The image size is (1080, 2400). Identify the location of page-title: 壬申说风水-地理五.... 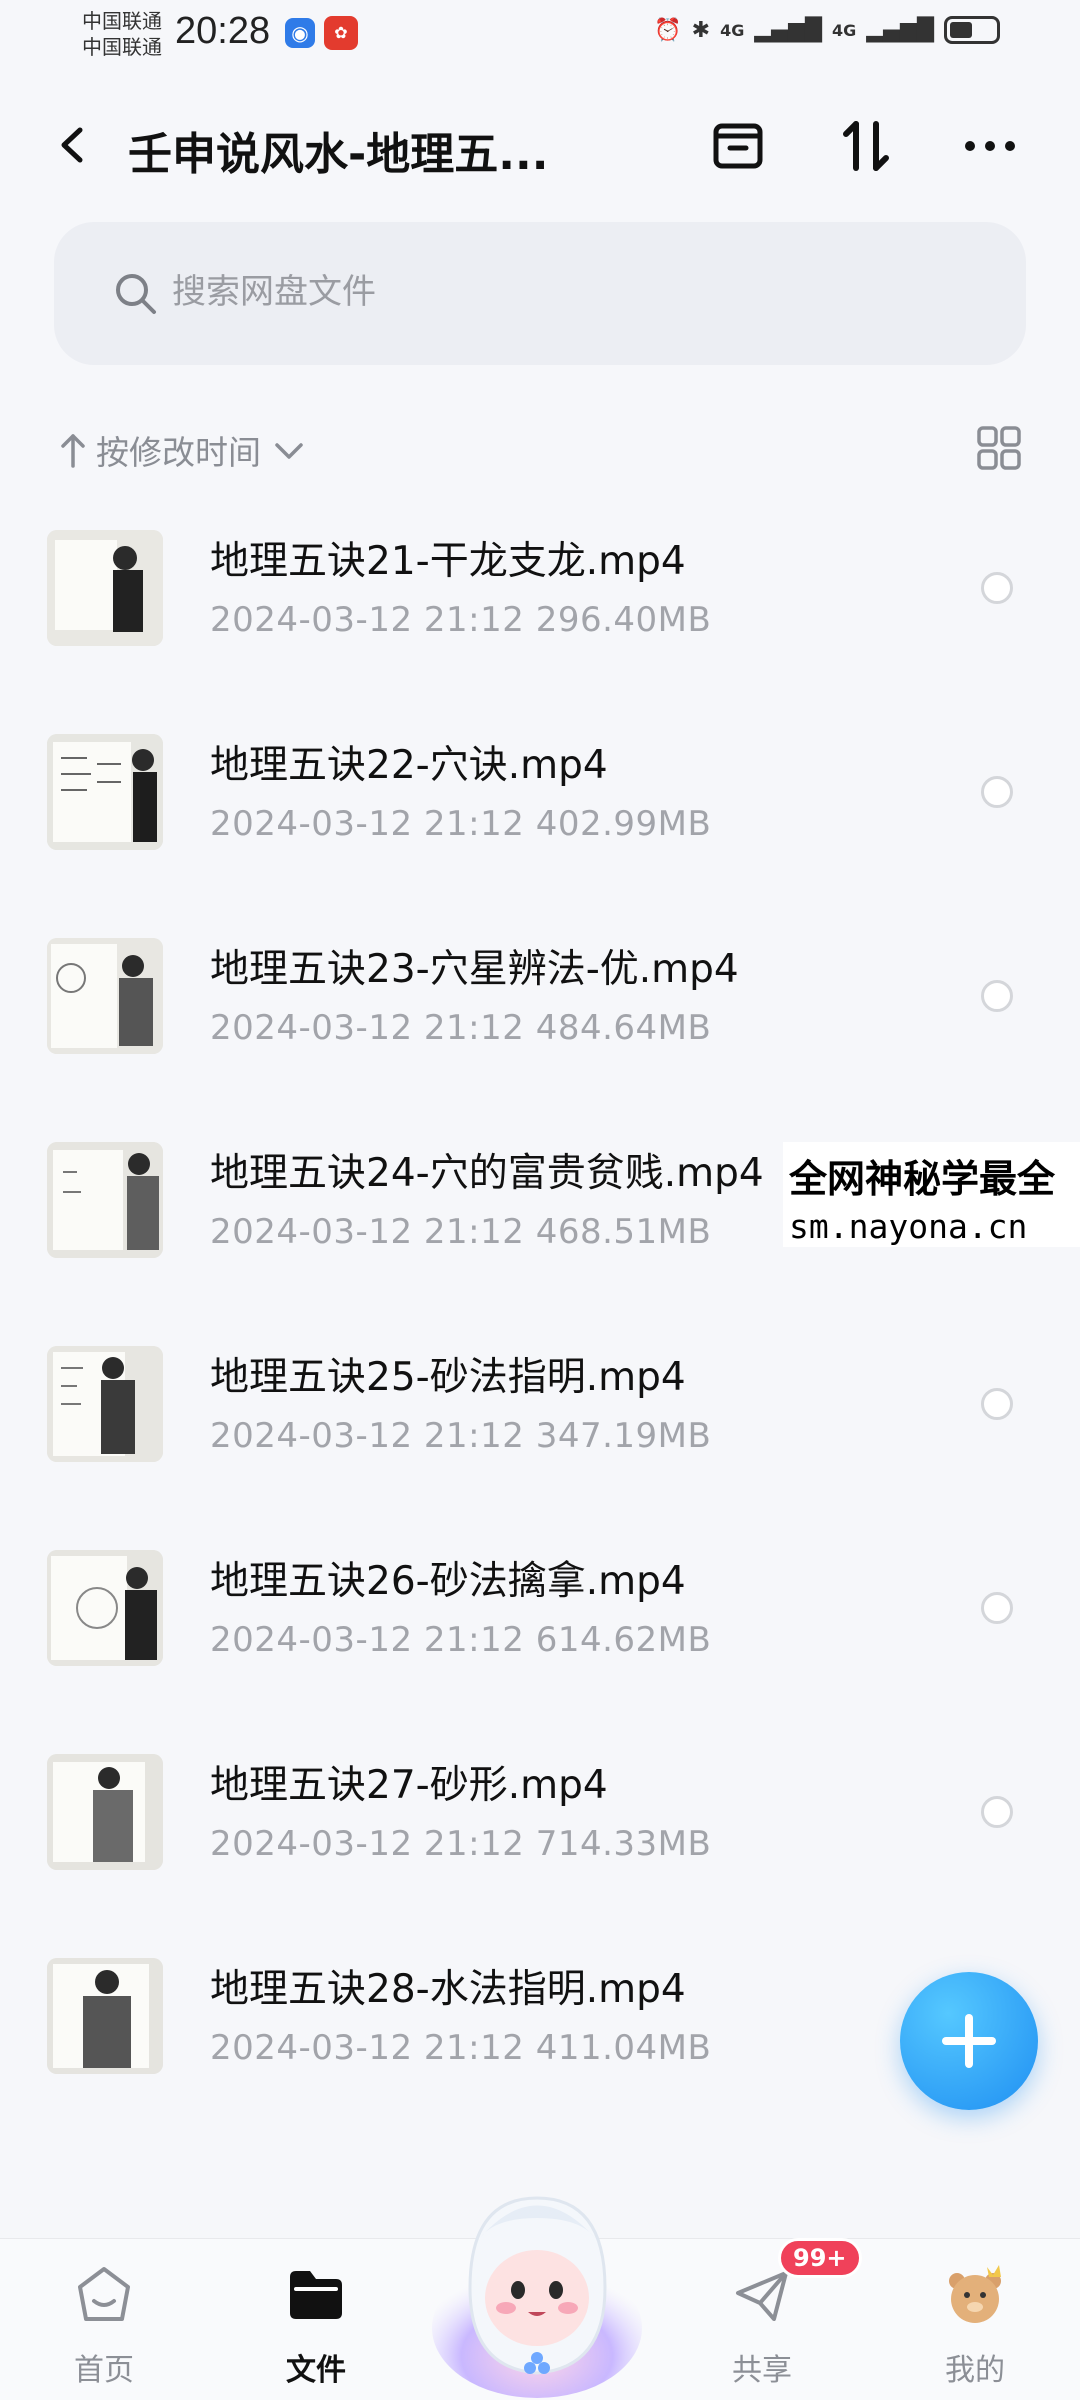
(338, 154).